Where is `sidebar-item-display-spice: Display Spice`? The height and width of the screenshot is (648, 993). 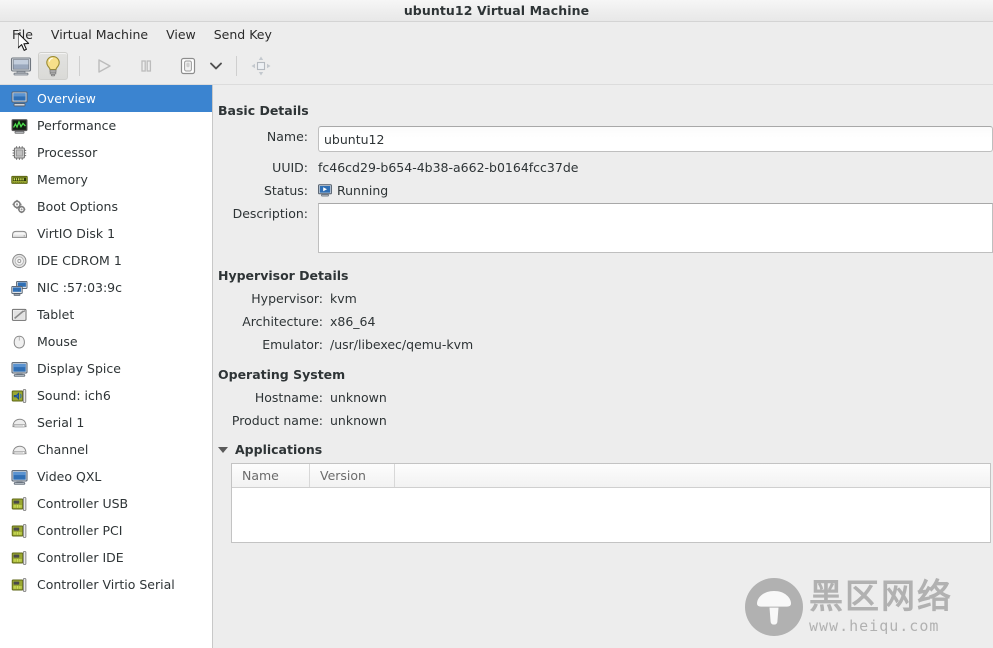 sidebar-item-display-spice: Display Spice is located at coordinates (106, 368).